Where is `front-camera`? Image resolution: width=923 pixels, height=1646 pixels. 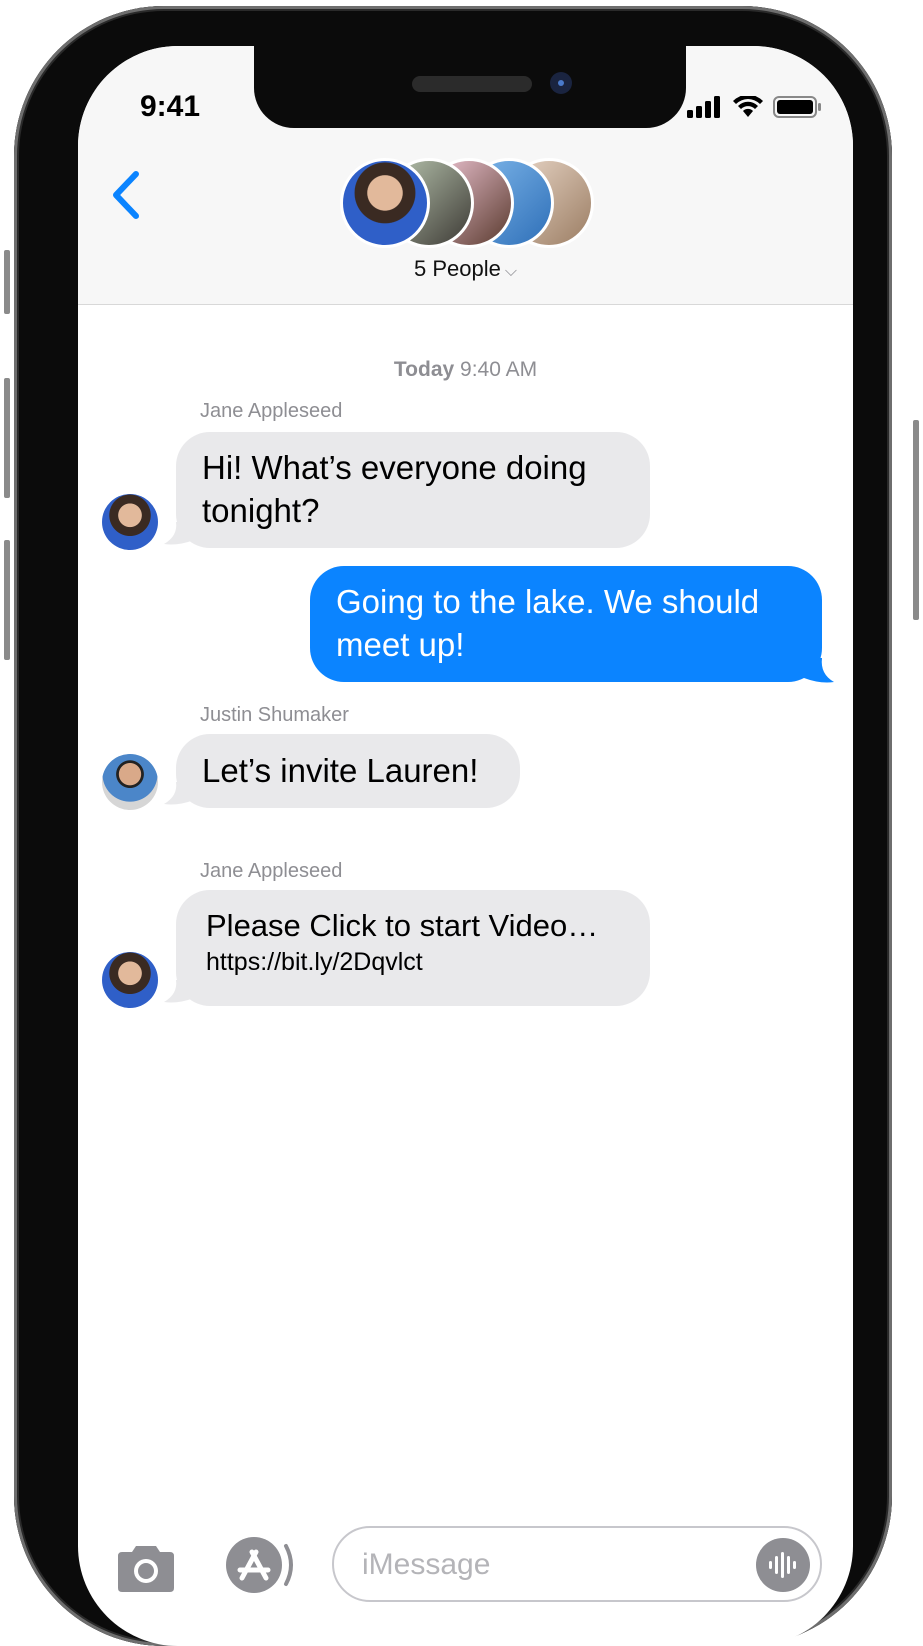
front-camera is located at coordinates (561, 83).